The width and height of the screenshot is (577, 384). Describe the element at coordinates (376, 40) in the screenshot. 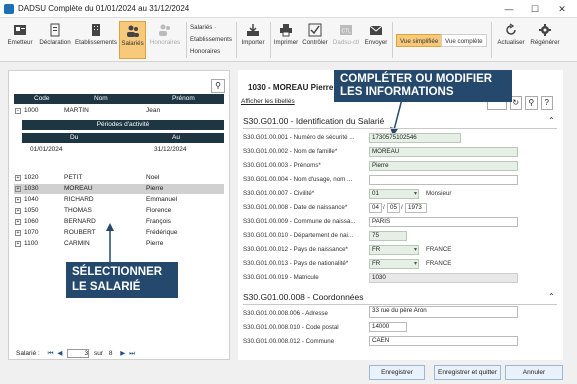

I see `envoyer-button: Envoyer` at that location.